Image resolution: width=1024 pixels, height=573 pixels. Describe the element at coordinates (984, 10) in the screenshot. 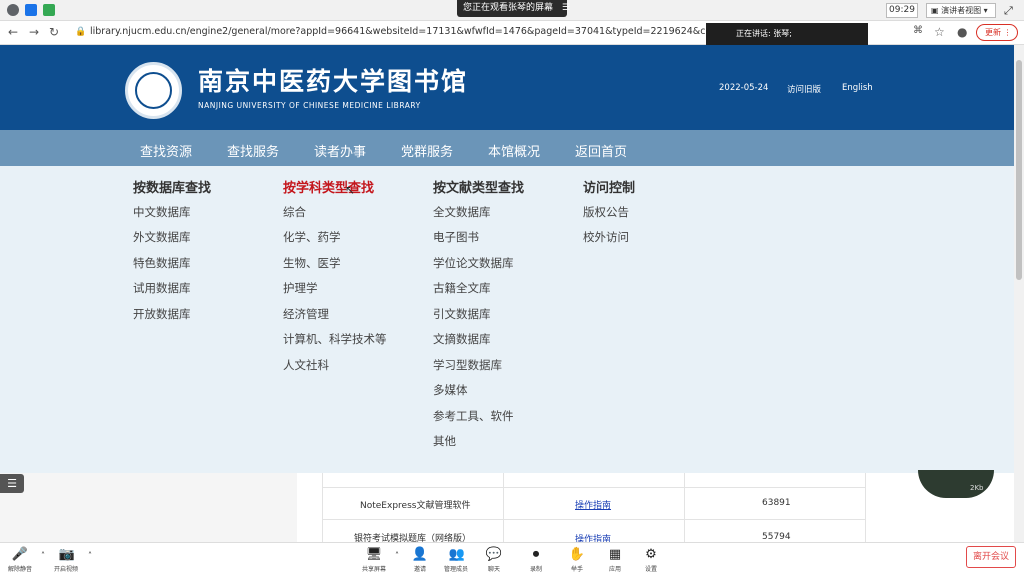

I see `chevron-down-icon: ▾` at that location.